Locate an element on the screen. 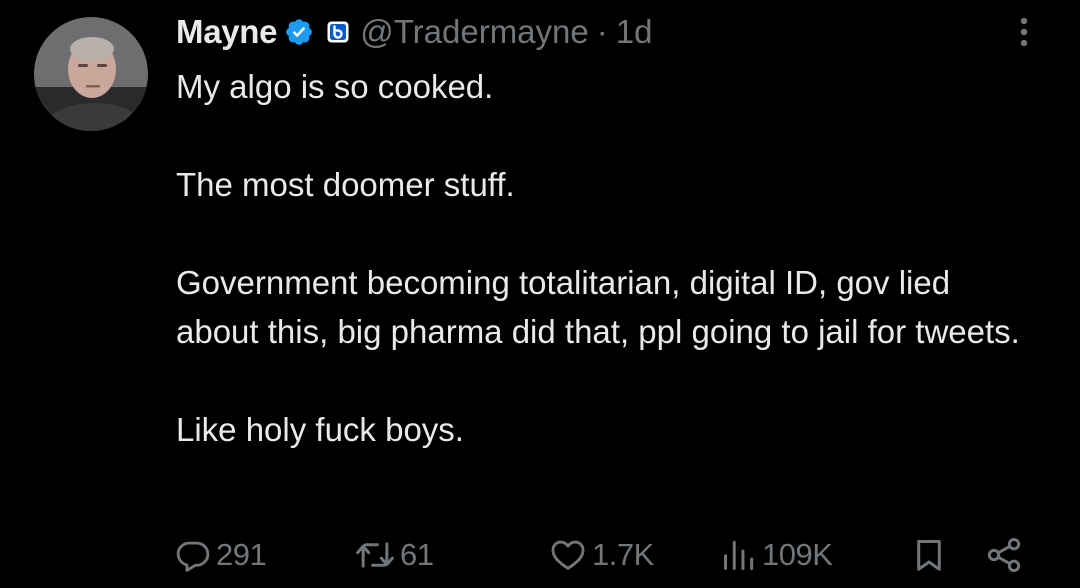 This screenshot has height=588, width=1080. avatar is located at coordinates (91, 74).